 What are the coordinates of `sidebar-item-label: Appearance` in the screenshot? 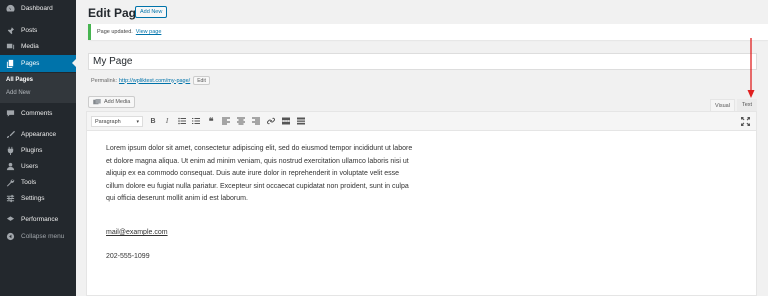 It's located at (39, 134).